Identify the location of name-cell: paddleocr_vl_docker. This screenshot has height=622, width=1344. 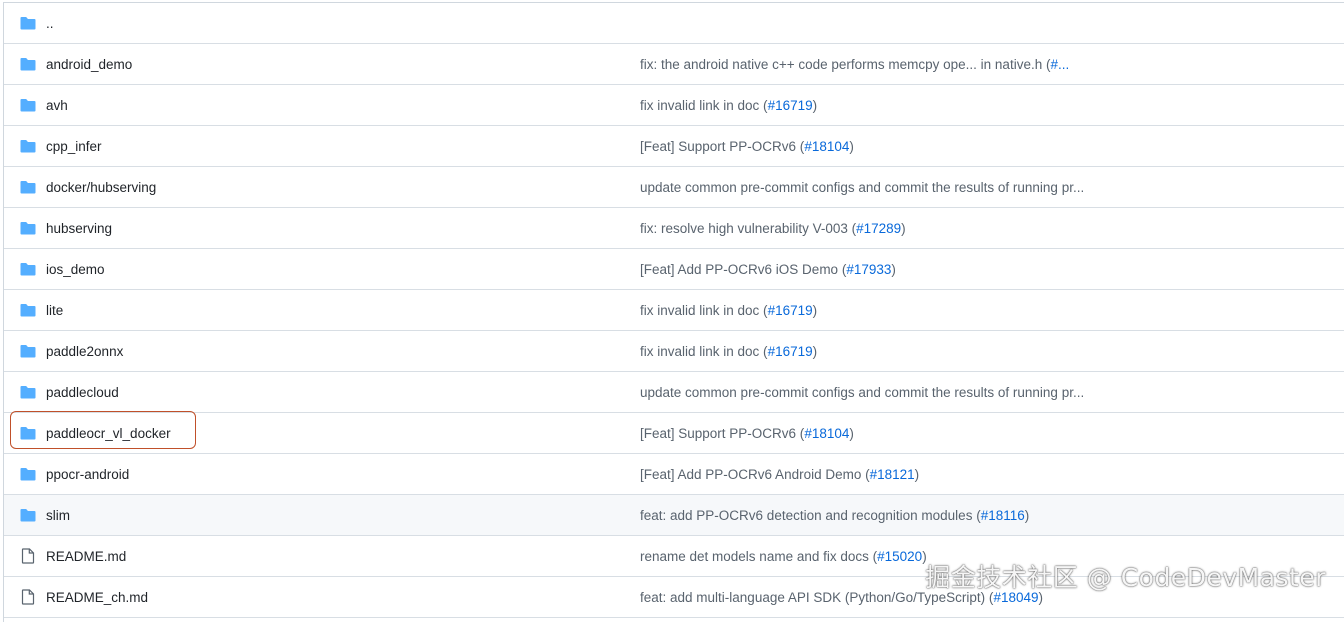
(95, 433).